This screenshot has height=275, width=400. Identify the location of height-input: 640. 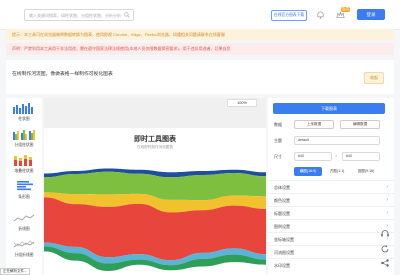
(361, 156).